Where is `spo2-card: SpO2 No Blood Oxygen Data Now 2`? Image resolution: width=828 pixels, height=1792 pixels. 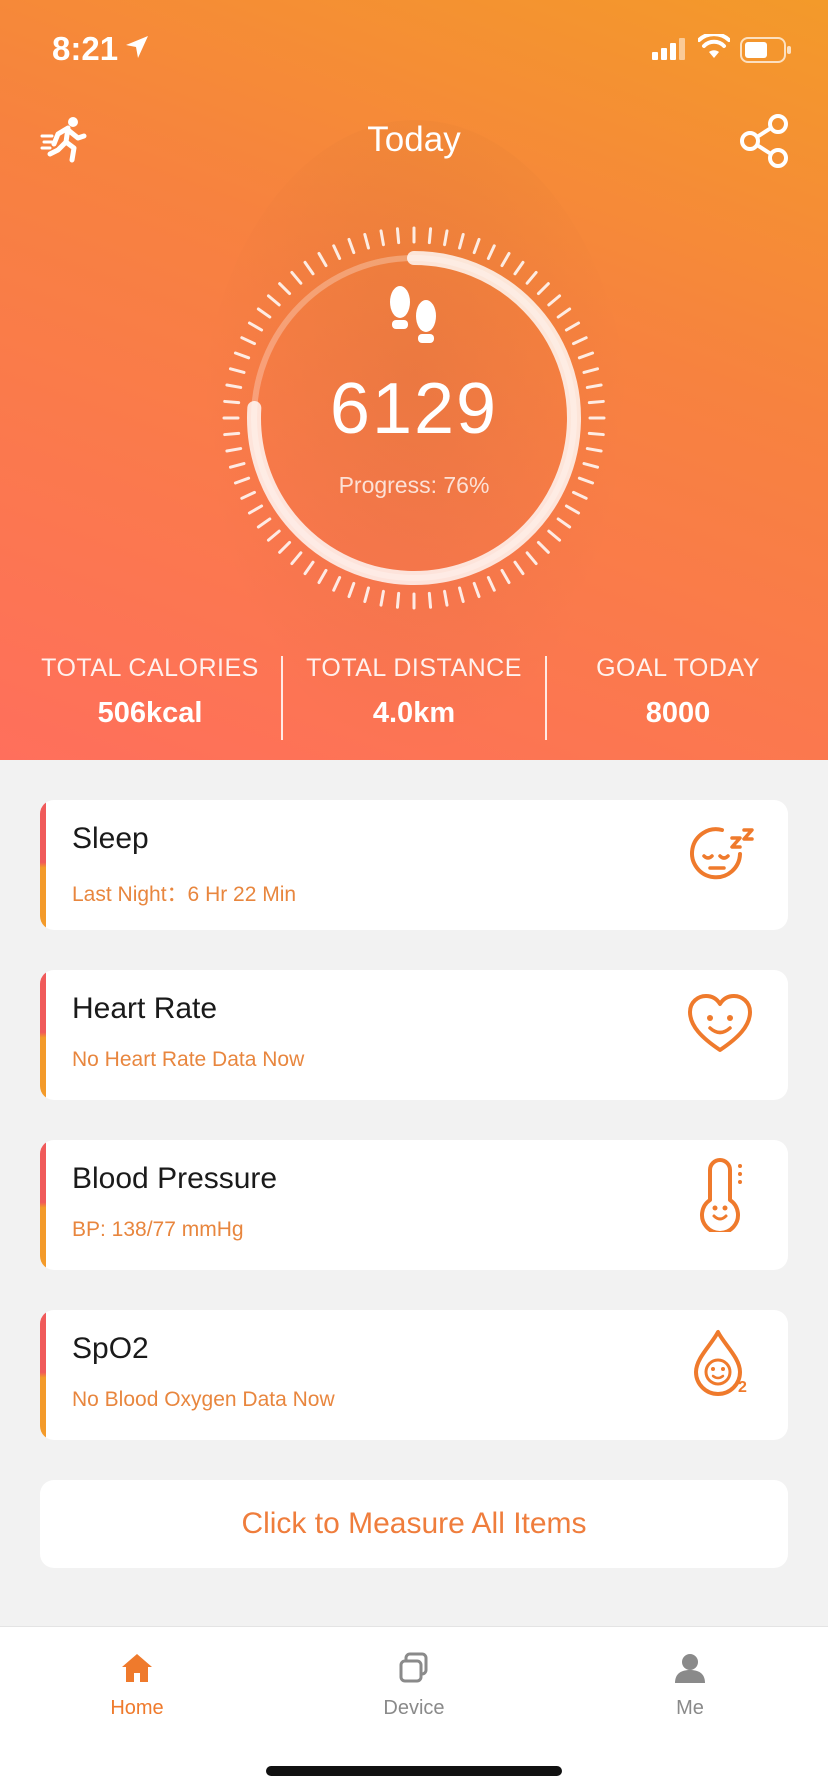
spo2-card: SpO2 No Blood Oxygen Data Now 2 is located at coordinates (414, 1375).